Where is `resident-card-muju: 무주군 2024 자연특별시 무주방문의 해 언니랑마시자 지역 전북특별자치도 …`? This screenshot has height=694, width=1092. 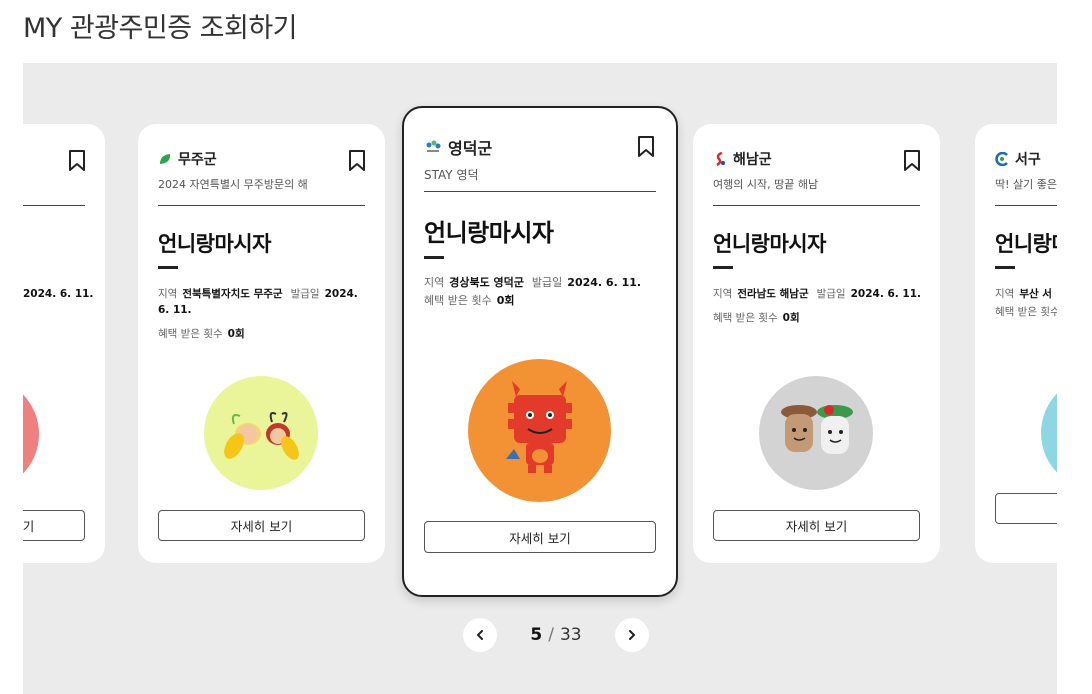 resident-card-muju: 무주군 2024 자연특별시 무주방문의 해 언니랑마시자 지역 전북특별자치도 … is located at coordinates (261, 343).